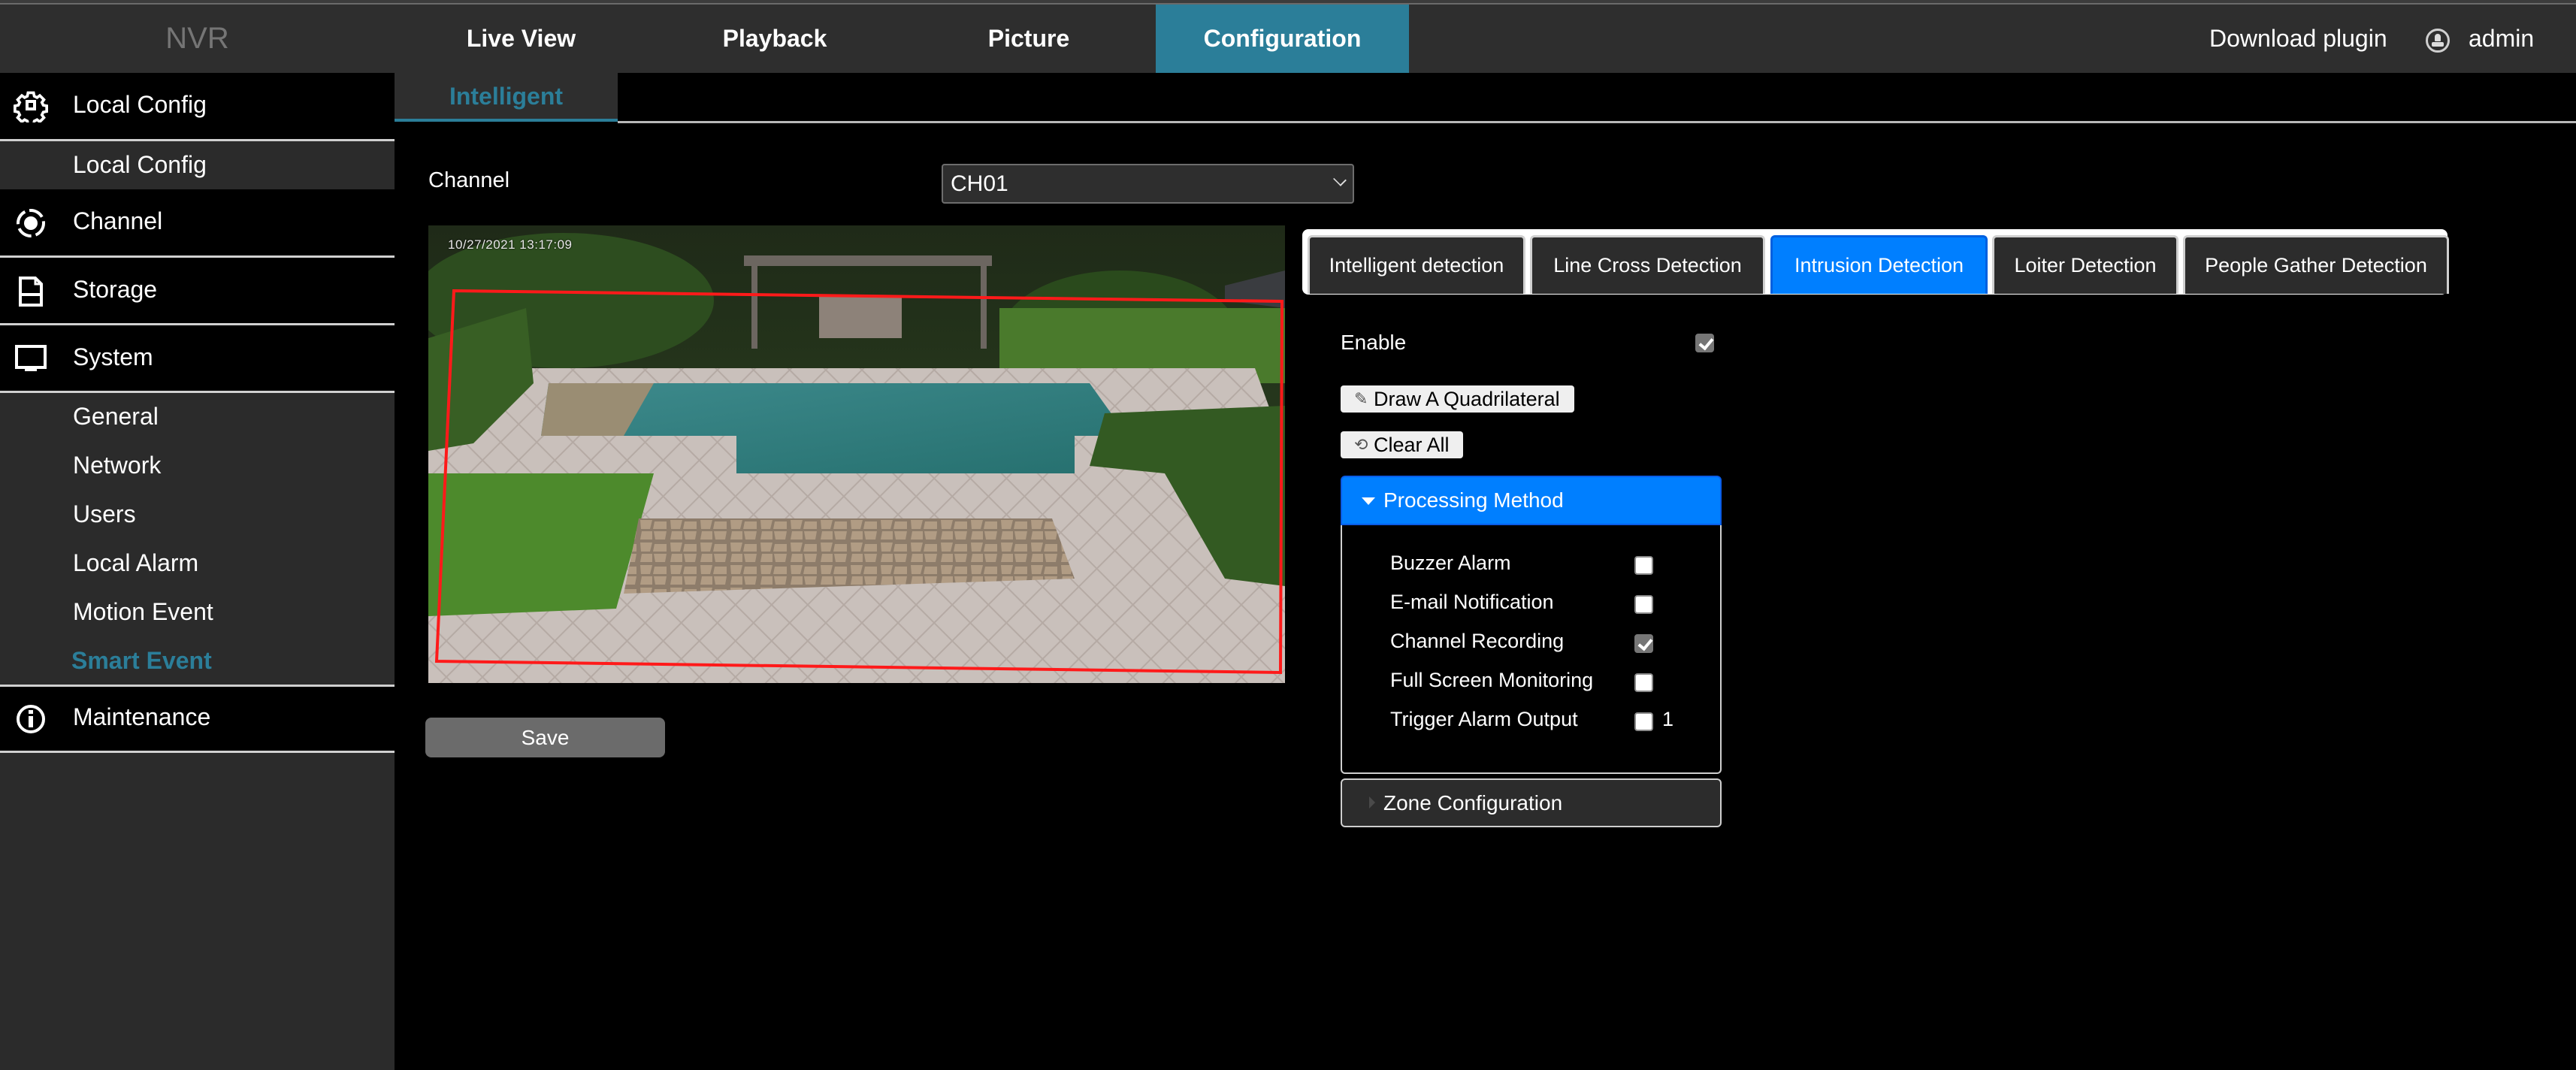 The height and width of the screenshot is (1070, 2576). What do you see at coordinates (2501, 39) in the screenshot?
I see `user-name: admin` at bounding box center [2501, 39].